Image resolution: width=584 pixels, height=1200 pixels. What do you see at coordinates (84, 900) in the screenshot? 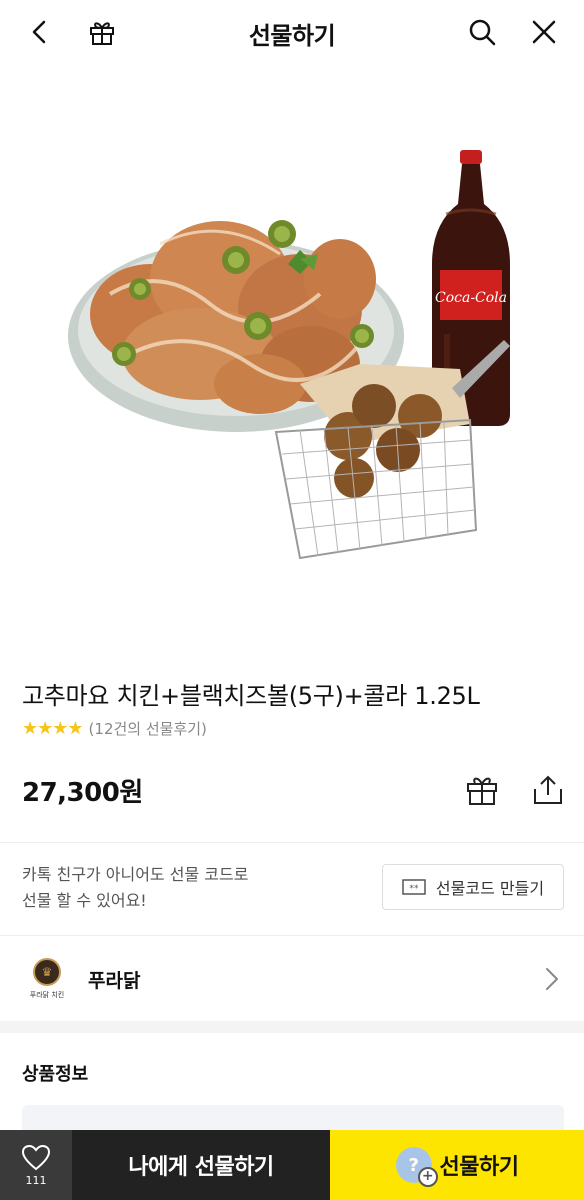
I see `gift-code-line-2: 선물 할 수 있어요!` at bounding box center [84, 900].